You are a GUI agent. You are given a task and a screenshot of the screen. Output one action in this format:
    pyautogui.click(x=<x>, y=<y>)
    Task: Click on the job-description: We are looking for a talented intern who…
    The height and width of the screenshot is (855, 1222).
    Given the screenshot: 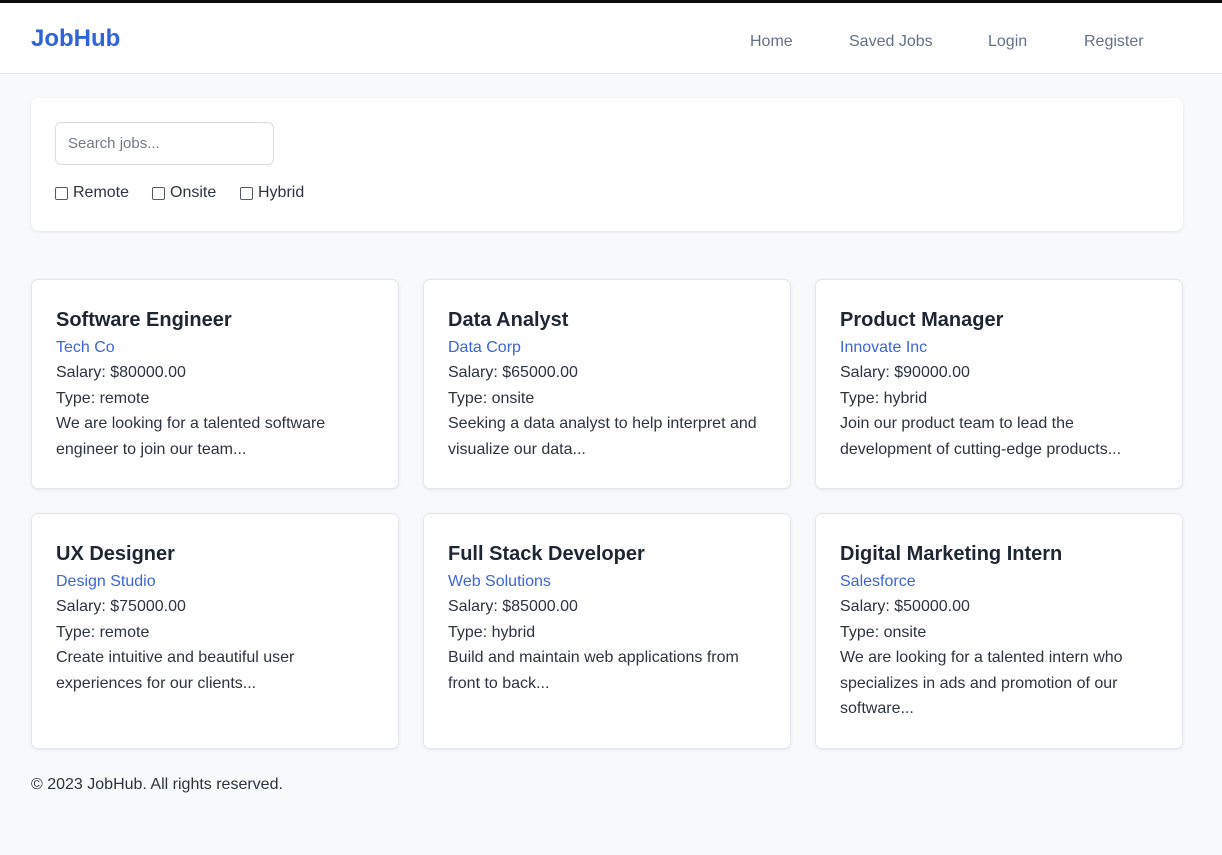 What is the action you would take?
    pyautogui.click(x=981, y=683)
    